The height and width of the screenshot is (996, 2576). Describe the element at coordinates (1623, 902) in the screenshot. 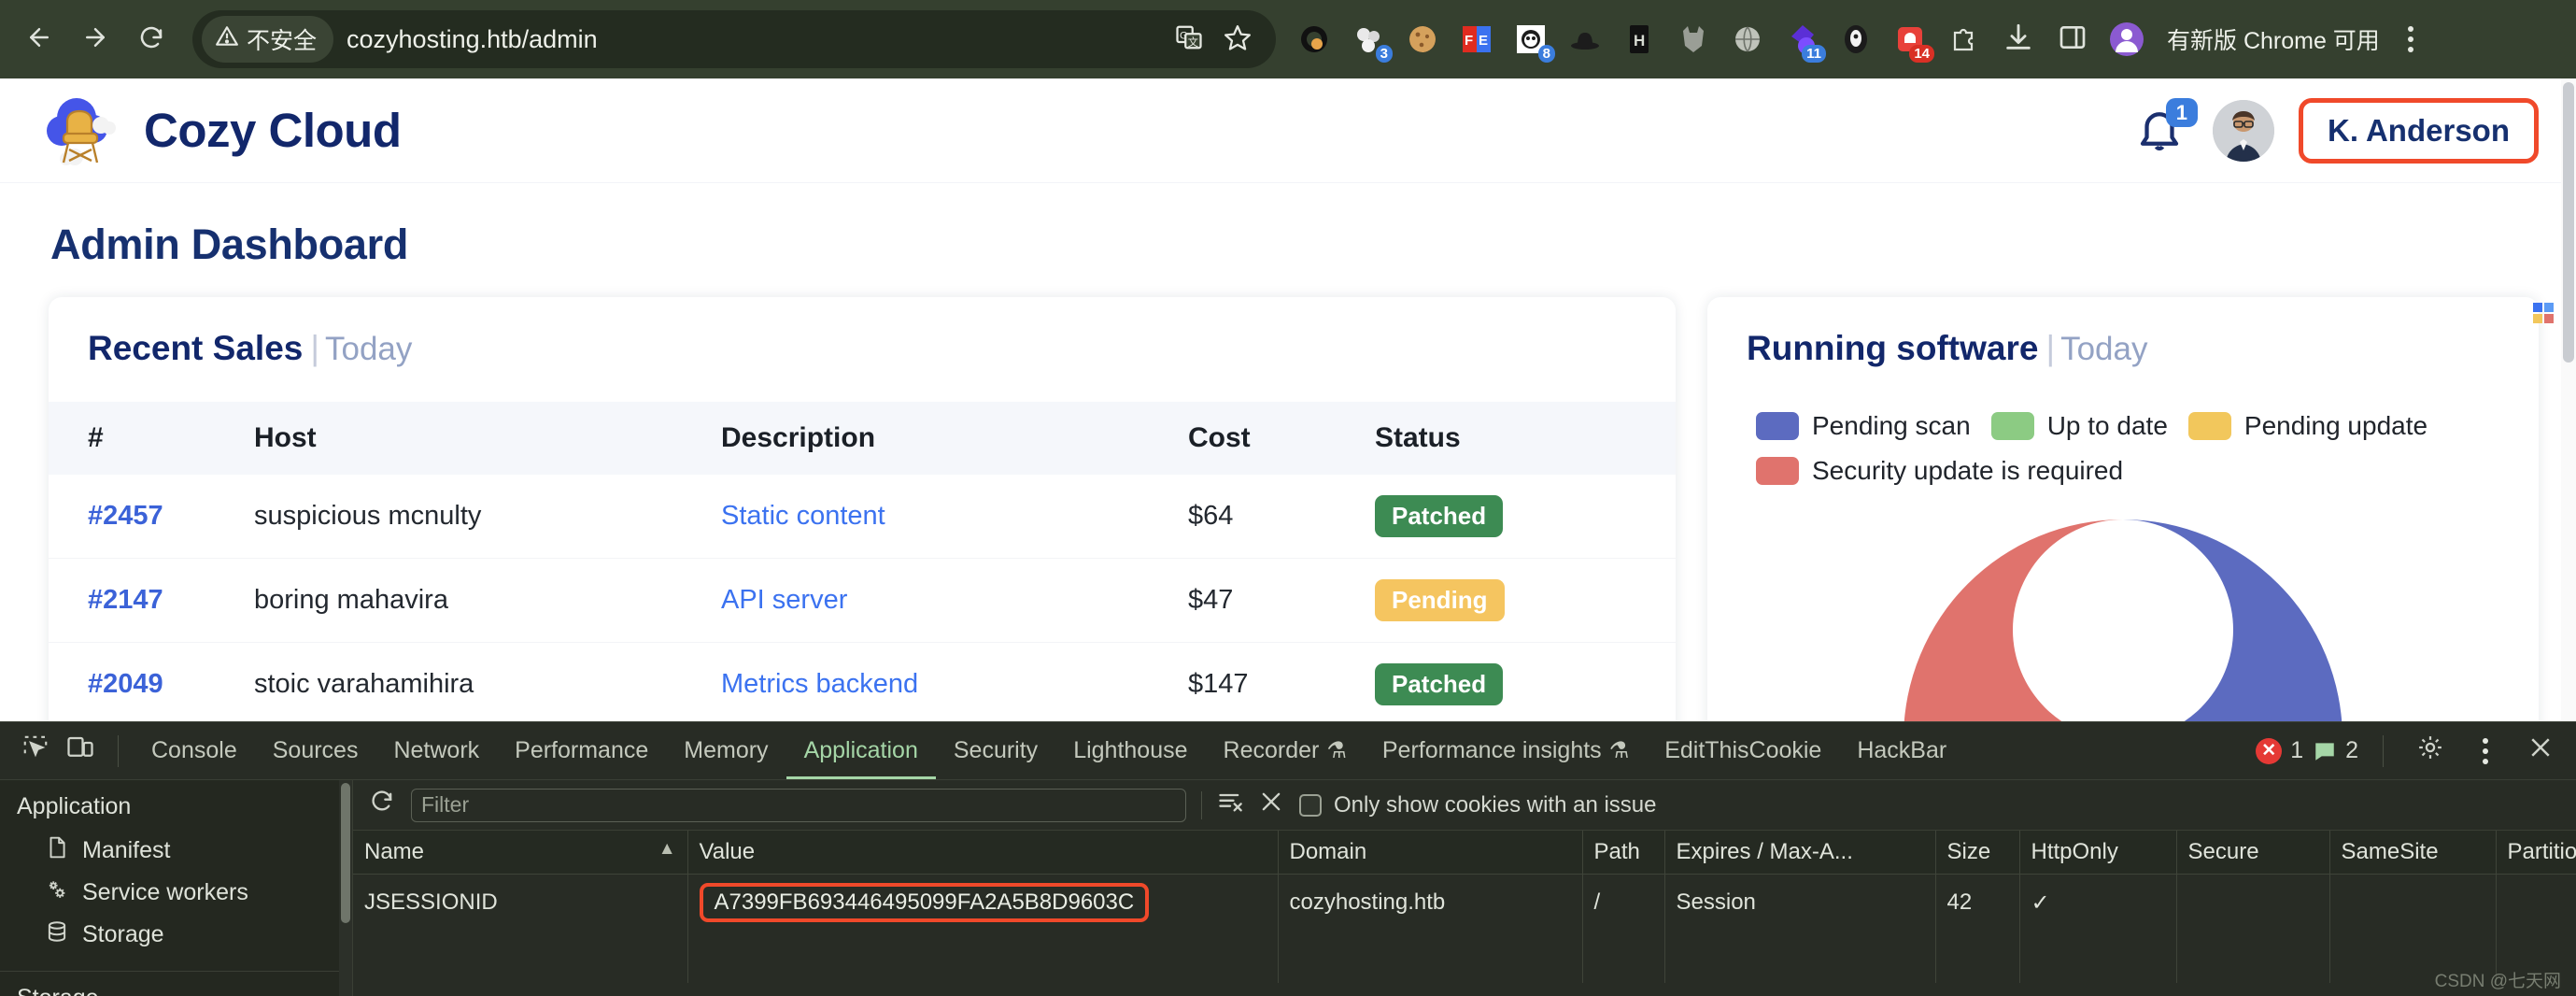

I see `cookie-path: /` at that location.